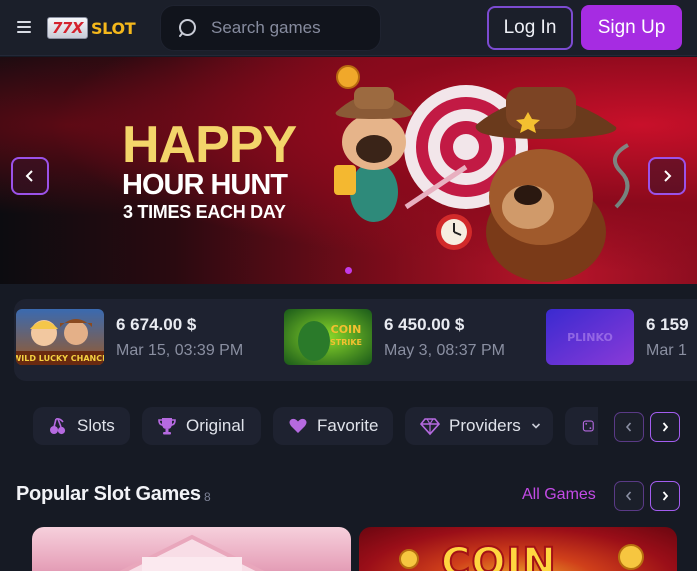 The height and width of the screenshot is (571, 697). I want to click on win-amount: 6 159, so click(667, 324).